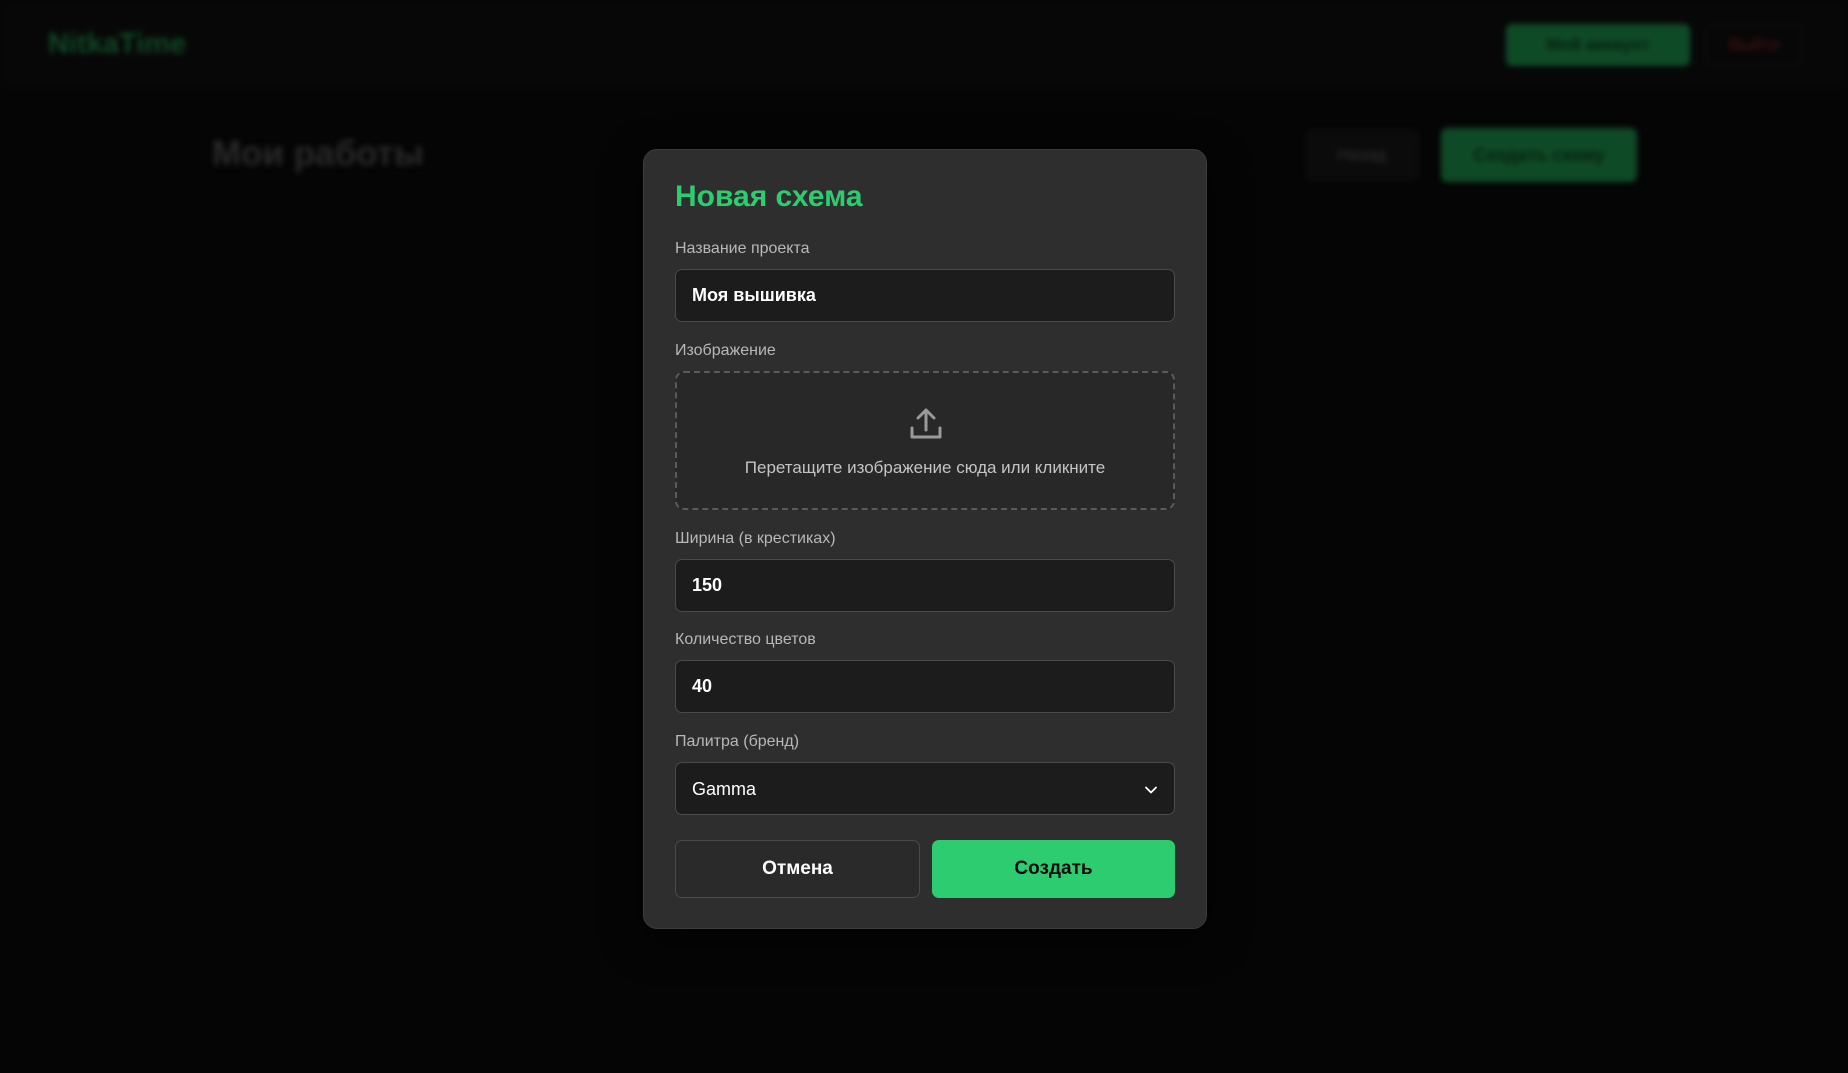  Describe the element at coordinates (1151, 790) in the screenshot. I see `chevron-down-icon` at that location.